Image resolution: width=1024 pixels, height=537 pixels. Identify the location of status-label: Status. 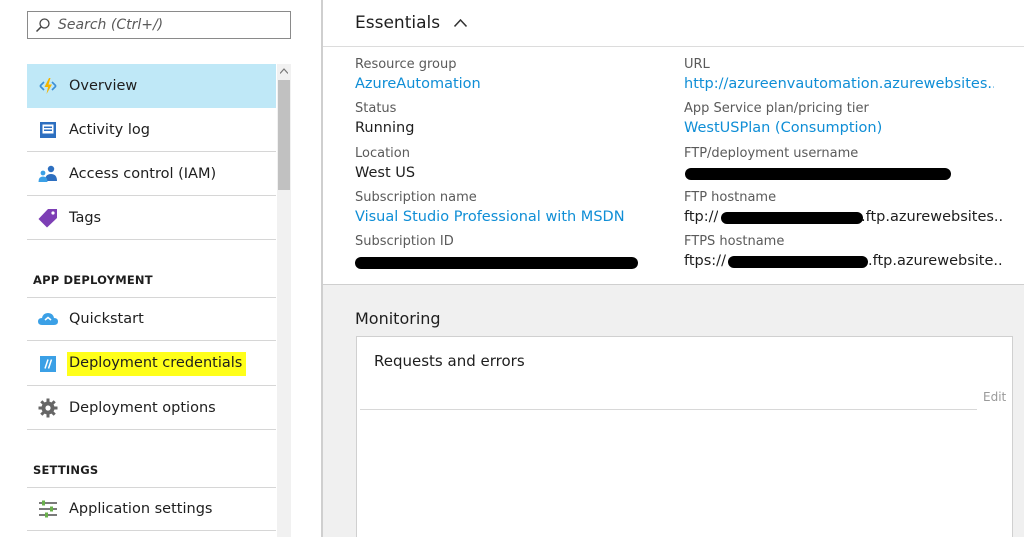
(376, 108).